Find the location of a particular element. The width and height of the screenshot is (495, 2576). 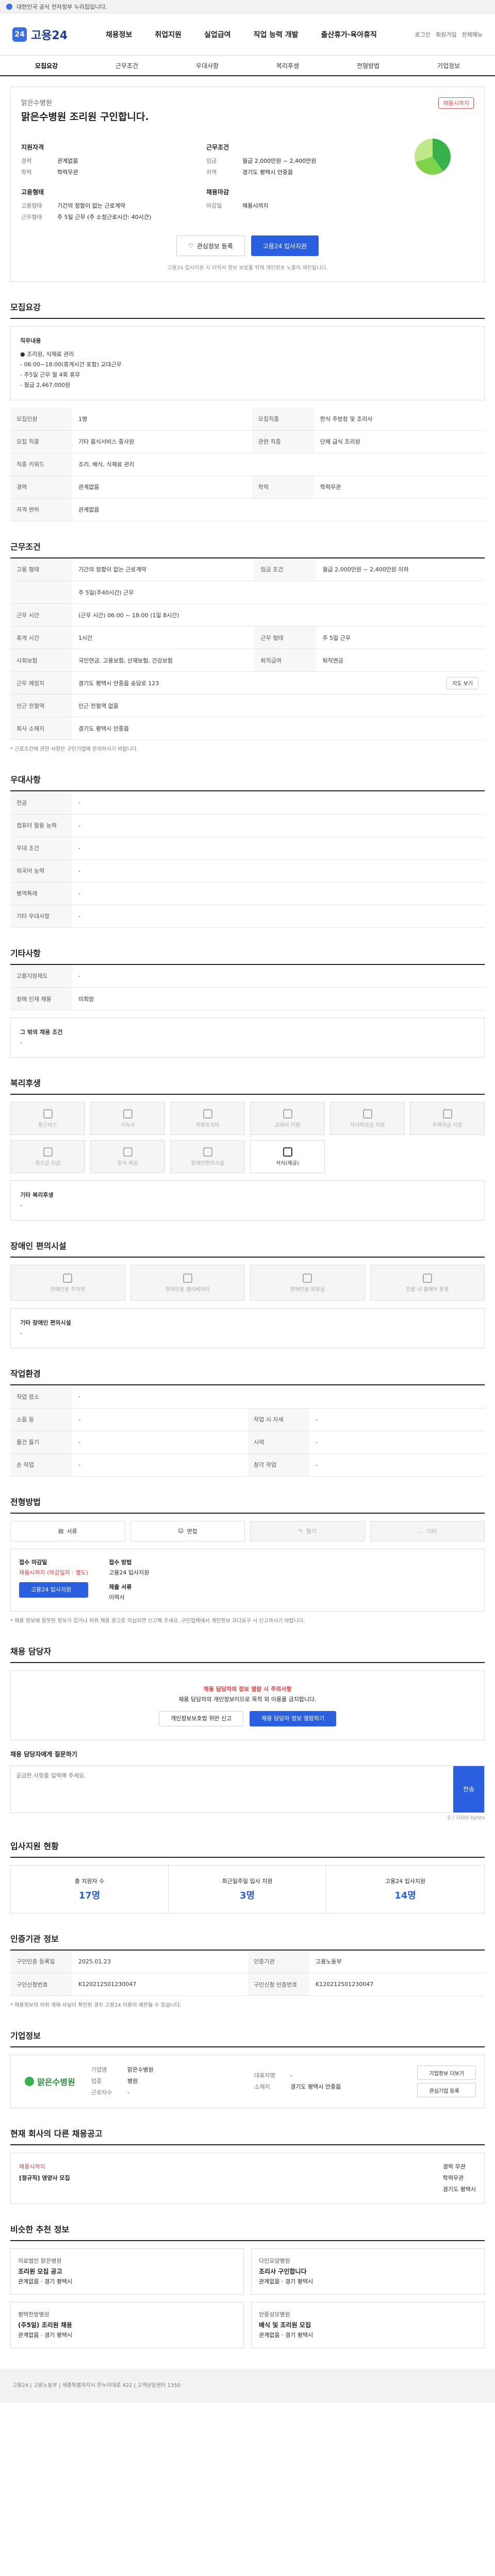

deadline-head: 채용마감 is located at coordinates (217, 193).